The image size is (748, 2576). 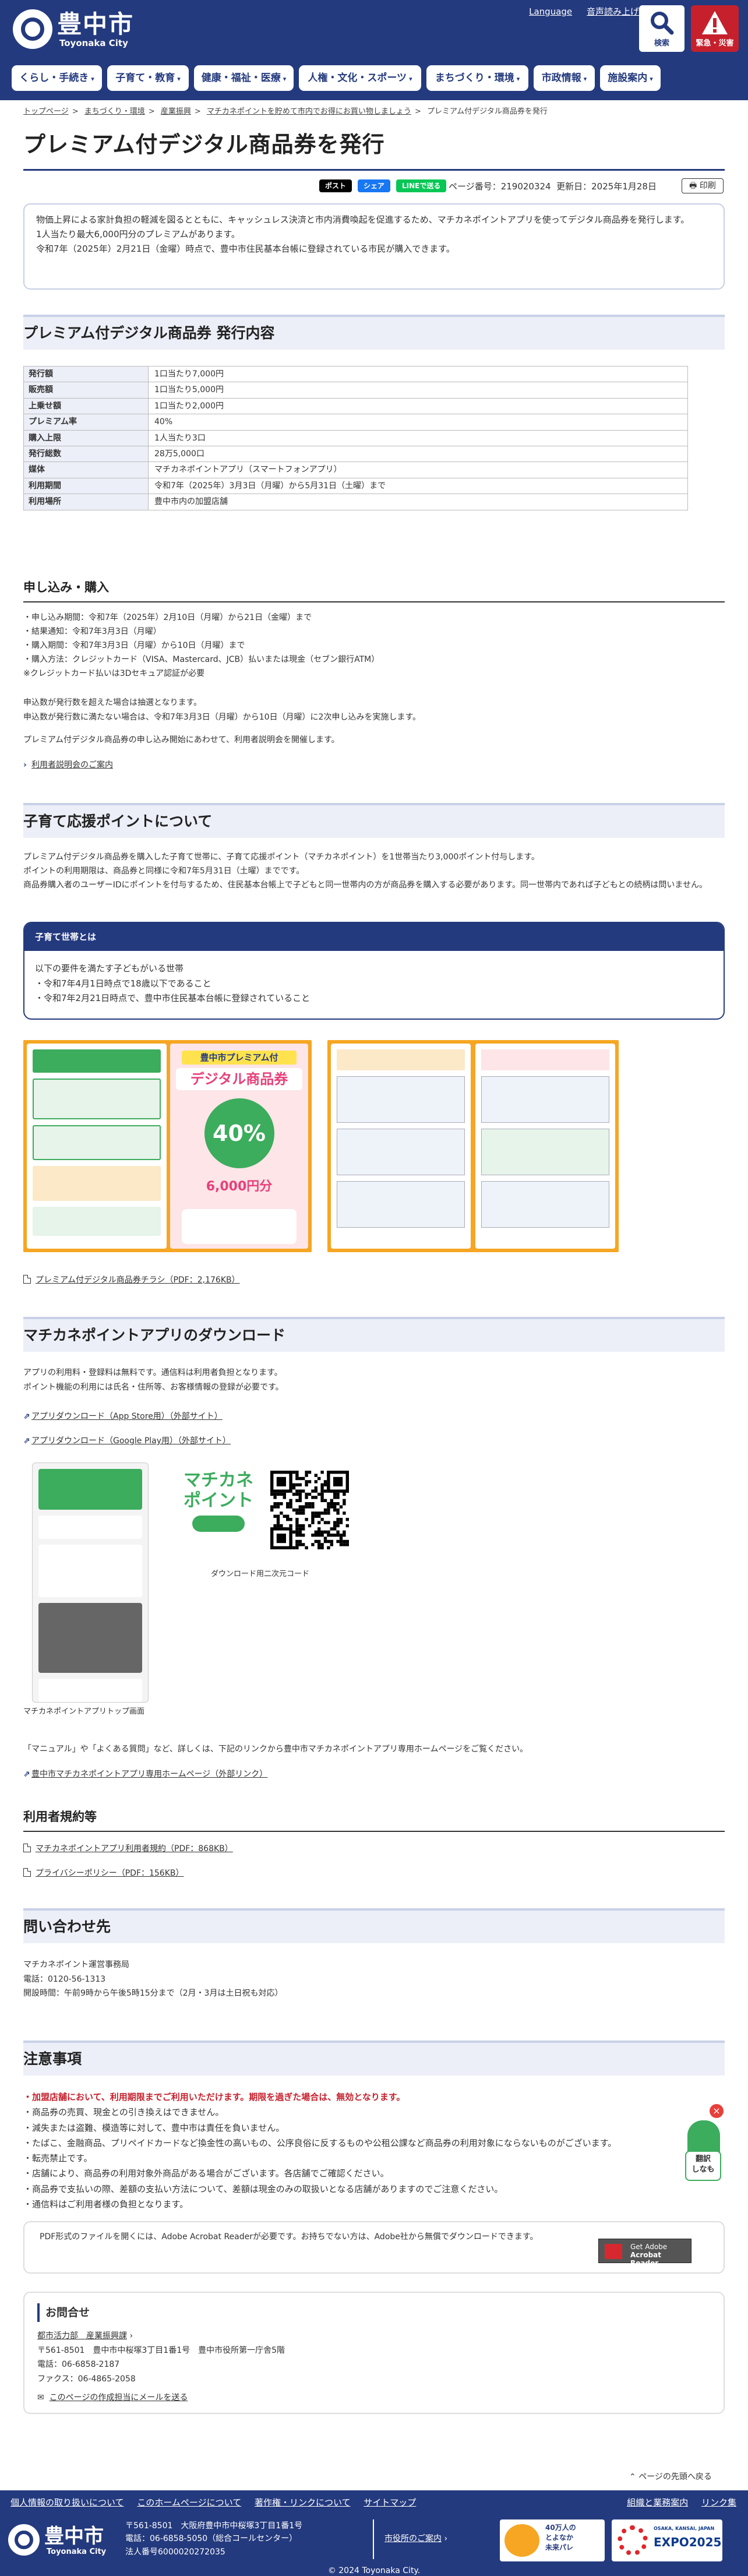 I want to click on footer-link-copyright: 著作権・リンクについて, so click(x=303, y=2502).